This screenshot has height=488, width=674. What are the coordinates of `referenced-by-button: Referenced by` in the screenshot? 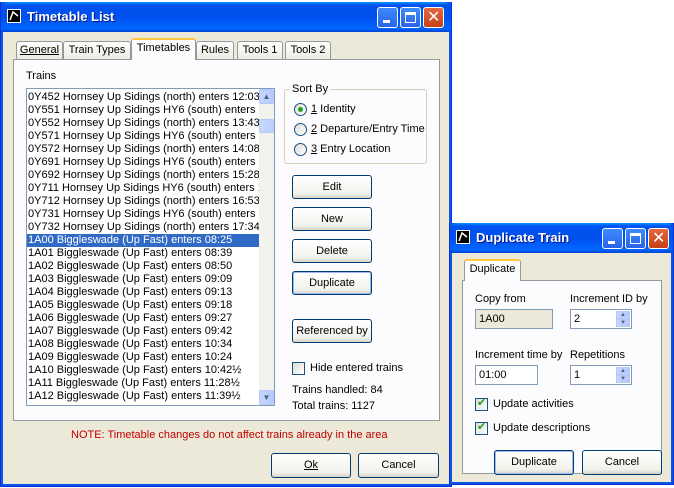 It's located at (332, 331).